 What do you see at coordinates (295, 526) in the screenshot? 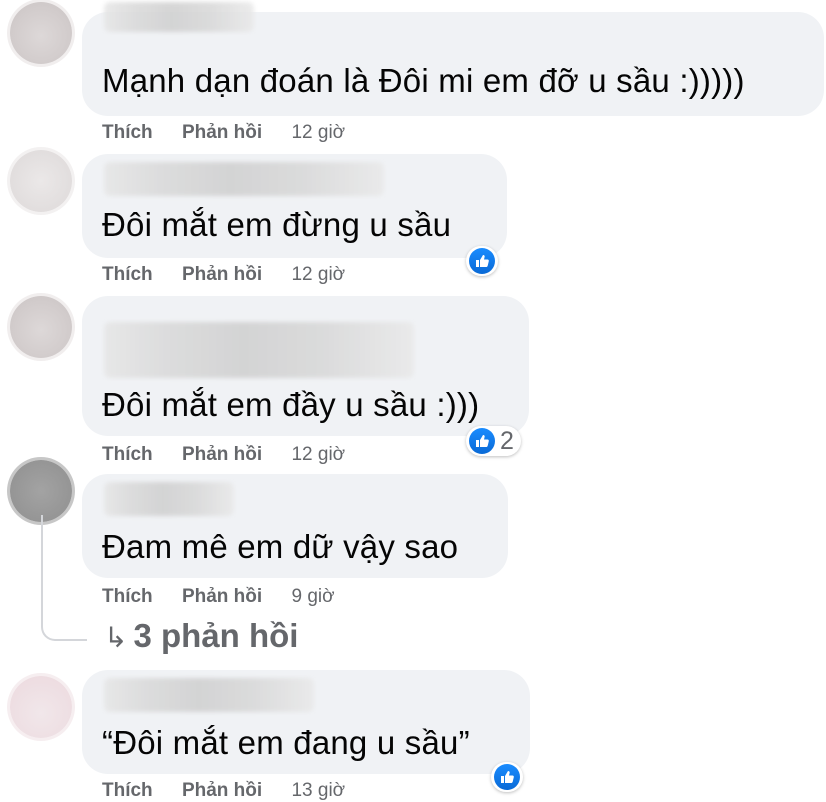
I see `comment-bubble: Đam mê em dữ vậy sao` at bounding box center [295, 526].